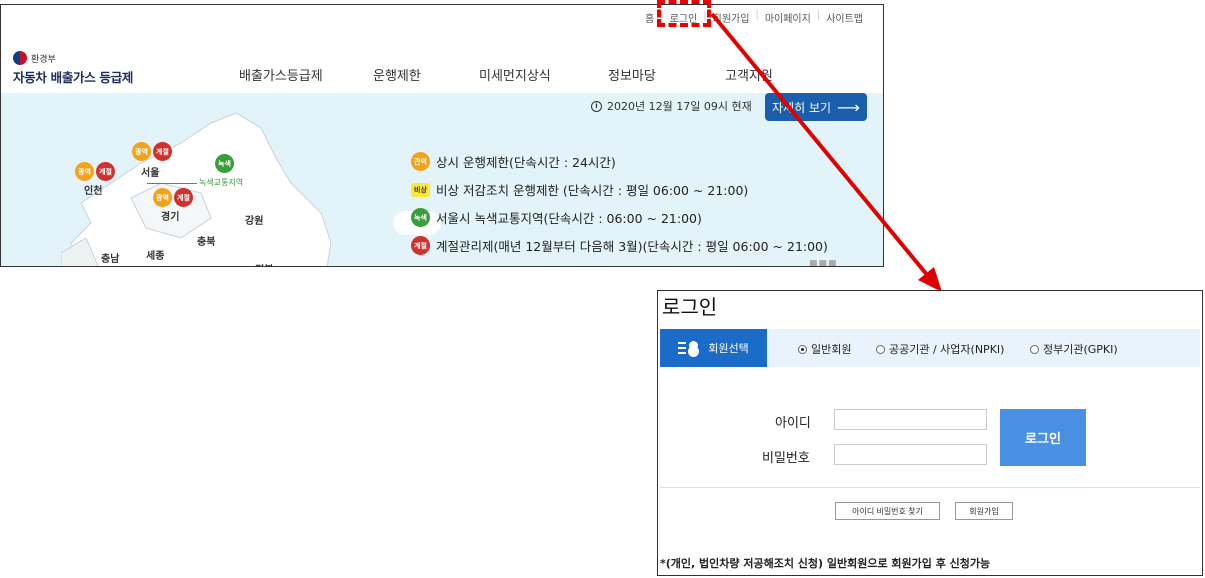  I want to click on legend-text: 비상 저감조치 운행제한 (단속시간 : 평일 06:00 ~ 21:00), so click(592, 190).